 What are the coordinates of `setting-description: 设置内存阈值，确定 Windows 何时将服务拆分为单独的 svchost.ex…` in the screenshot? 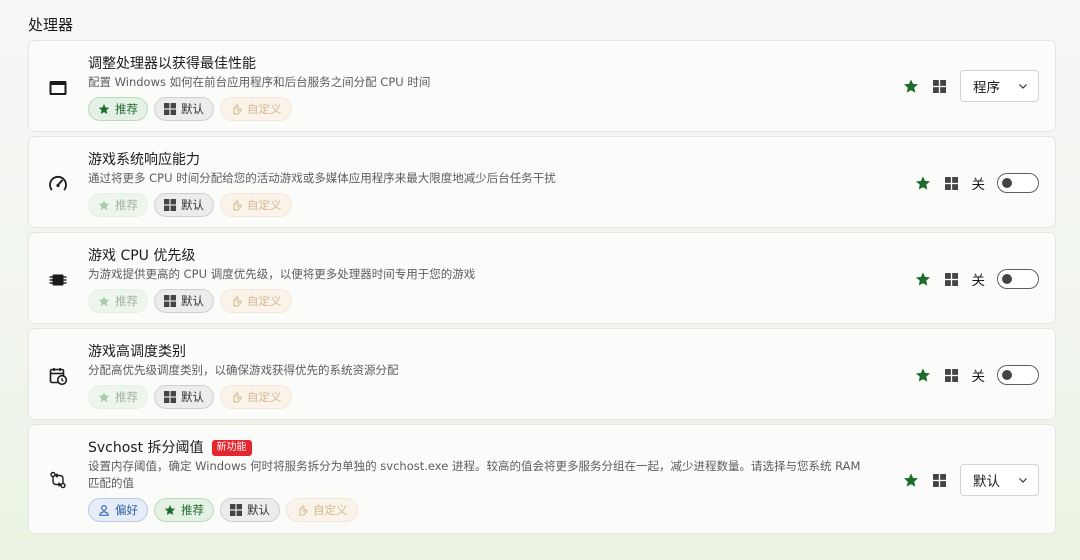 It's located at (474, 474).